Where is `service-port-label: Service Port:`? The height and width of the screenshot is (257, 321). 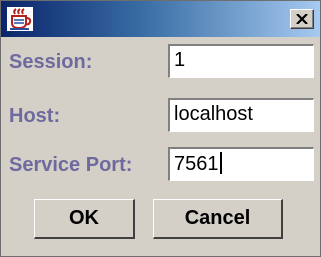
service-port-label: Service Port: is located at coordinates (71, 165).